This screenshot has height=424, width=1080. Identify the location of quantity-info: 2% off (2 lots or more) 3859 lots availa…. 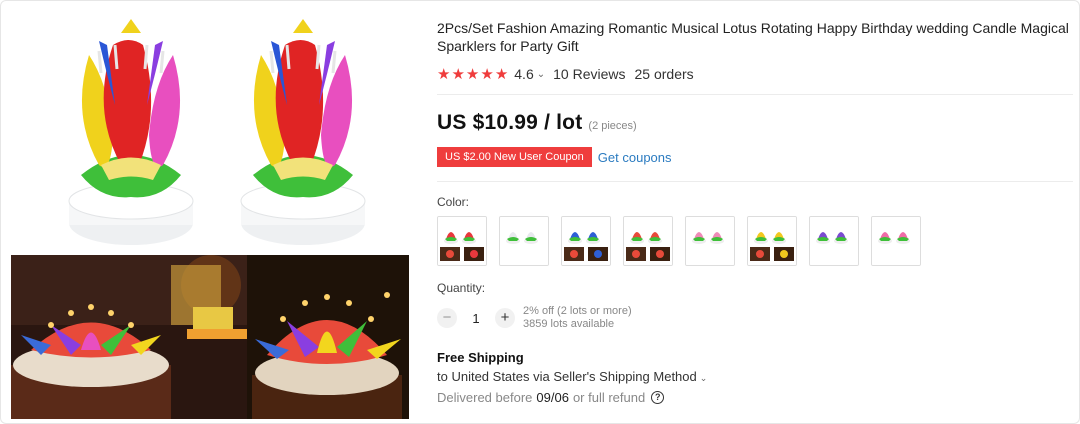
(577, 318).